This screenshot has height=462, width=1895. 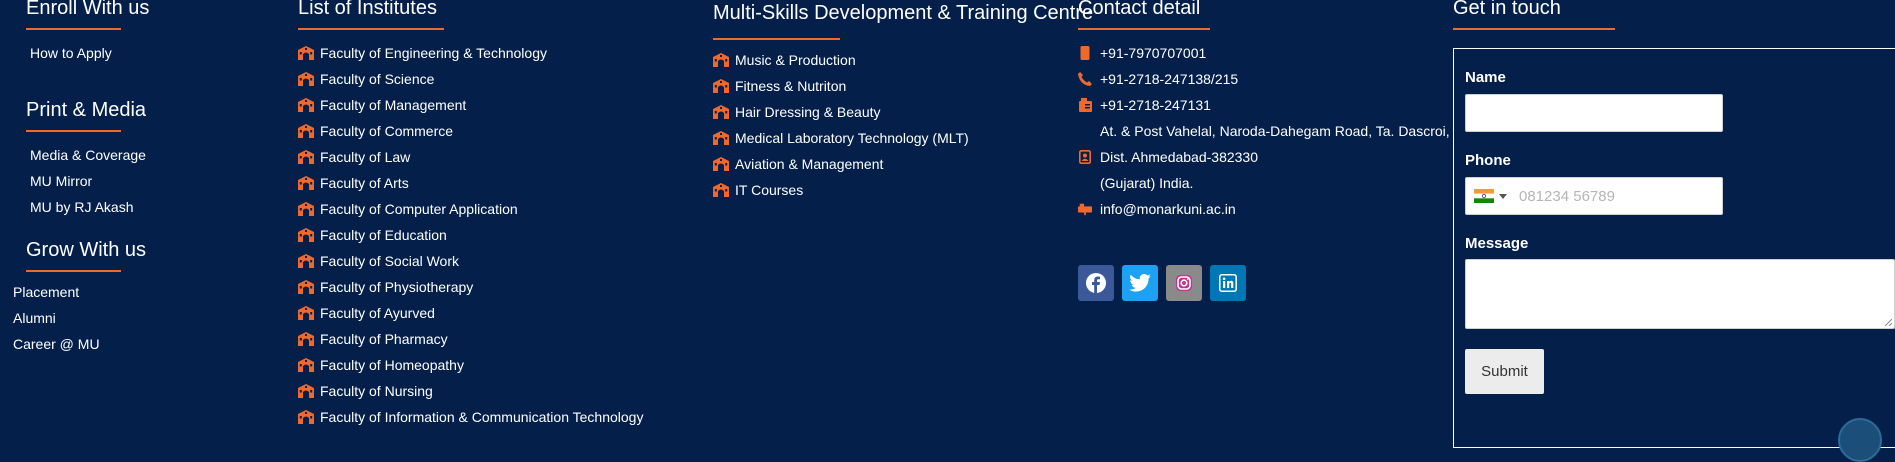 What do you see at coordinates (376, 391) in the screenshot?
I see `institute-item-label: Faculty of Nursing` at bounding box center [376, 391].